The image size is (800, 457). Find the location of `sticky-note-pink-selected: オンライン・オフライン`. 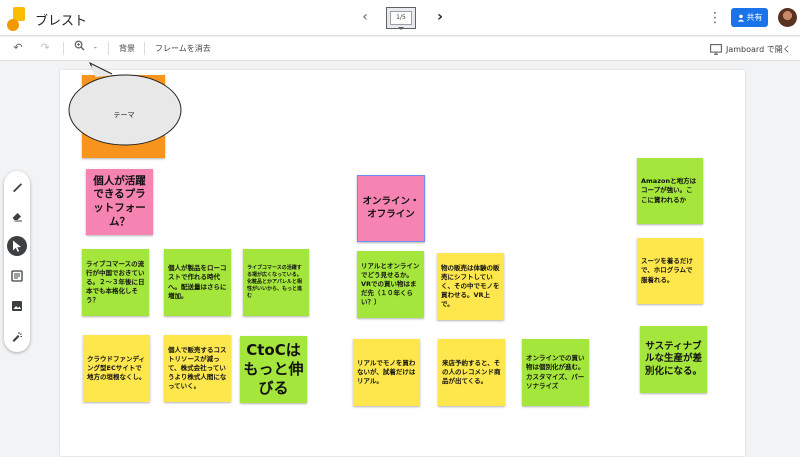

sticky-note-pink-selected: オンライン・オフライン is located at coordinates (391, 208).